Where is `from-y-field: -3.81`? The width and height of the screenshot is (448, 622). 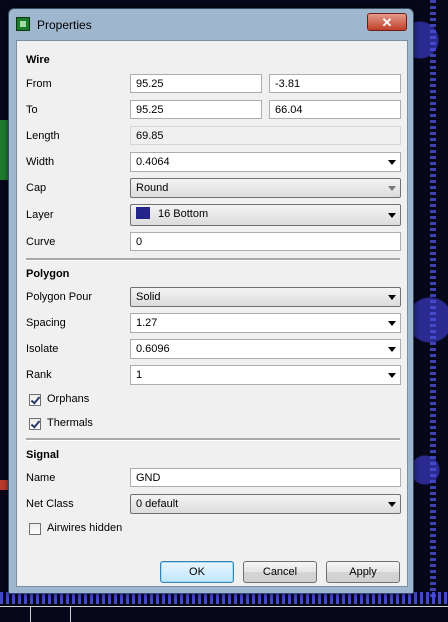 from-y-field: -3.81 is located at coordinates (335, 83).